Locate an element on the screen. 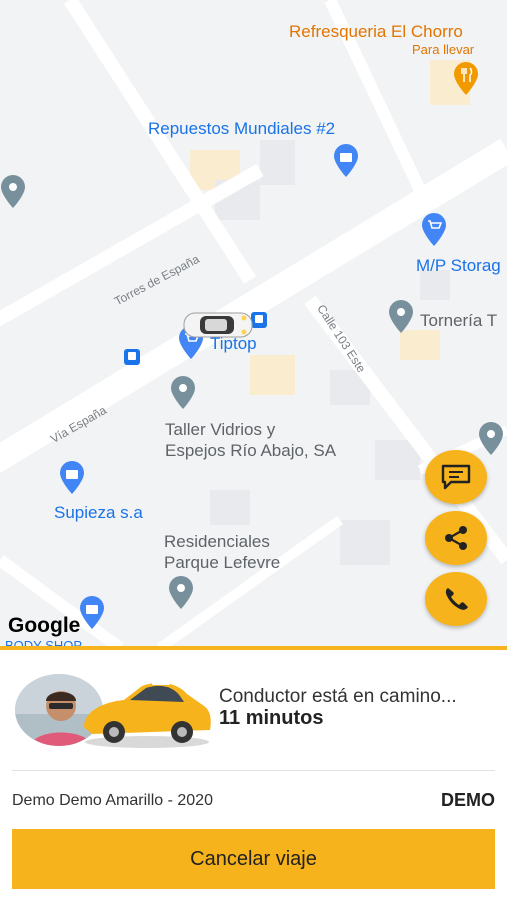 The width and height of the screenshot is (507, 904). share-icon is located at coordinates (456, 538).